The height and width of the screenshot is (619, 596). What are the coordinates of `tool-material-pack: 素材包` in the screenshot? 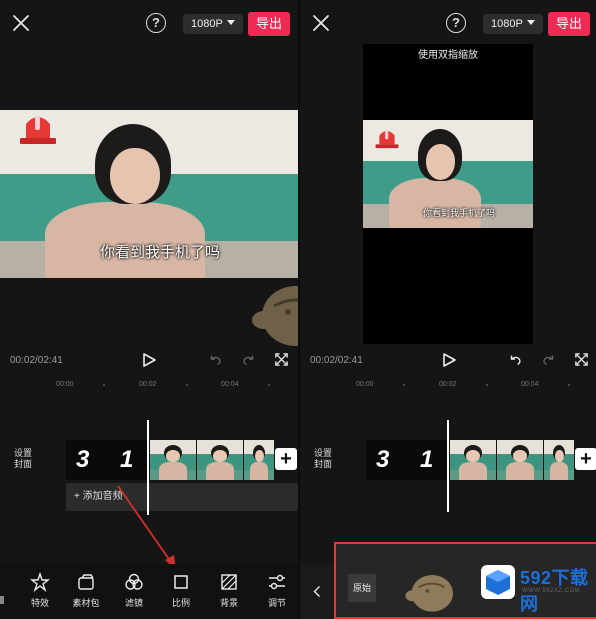 It's located at (86, 590).